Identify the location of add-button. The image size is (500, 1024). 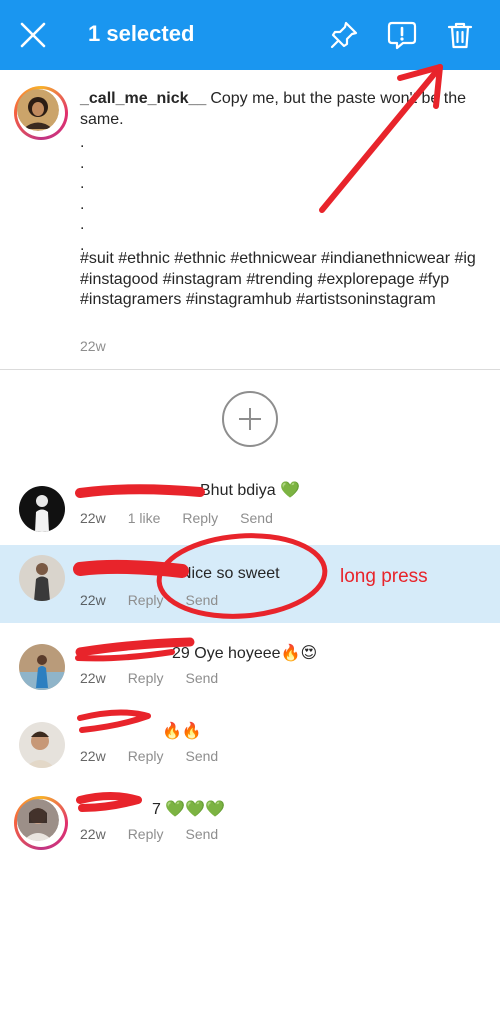
(250, 419).